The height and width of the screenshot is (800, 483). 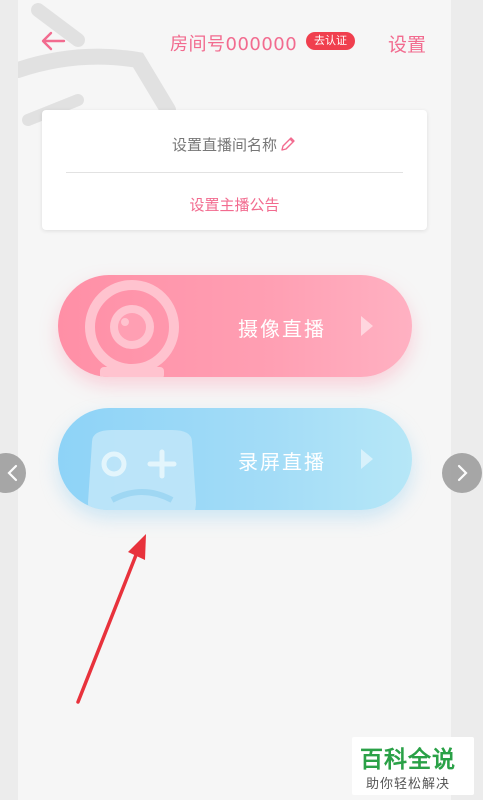 I want to click on settings-button: 设置, so click(x=407, y=43).